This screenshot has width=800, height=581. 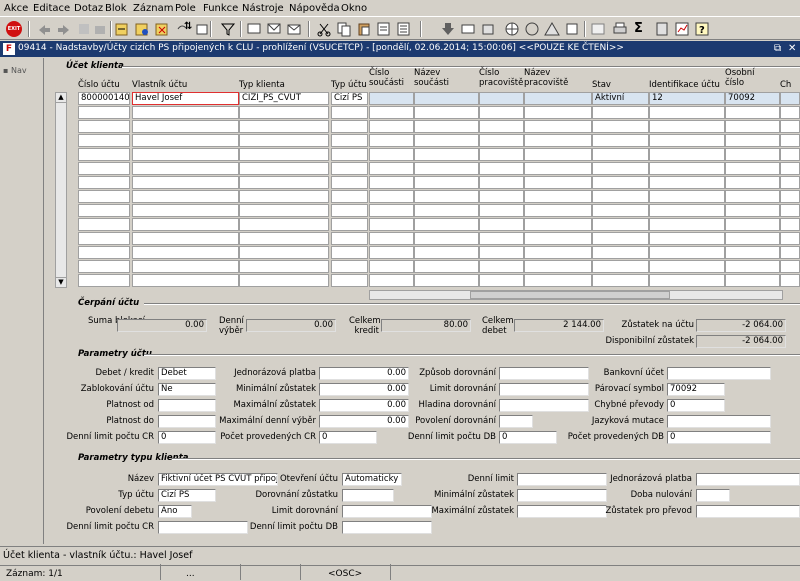 I want to click on field-denni-vyber: 0.00, so click(x=291, y=325).